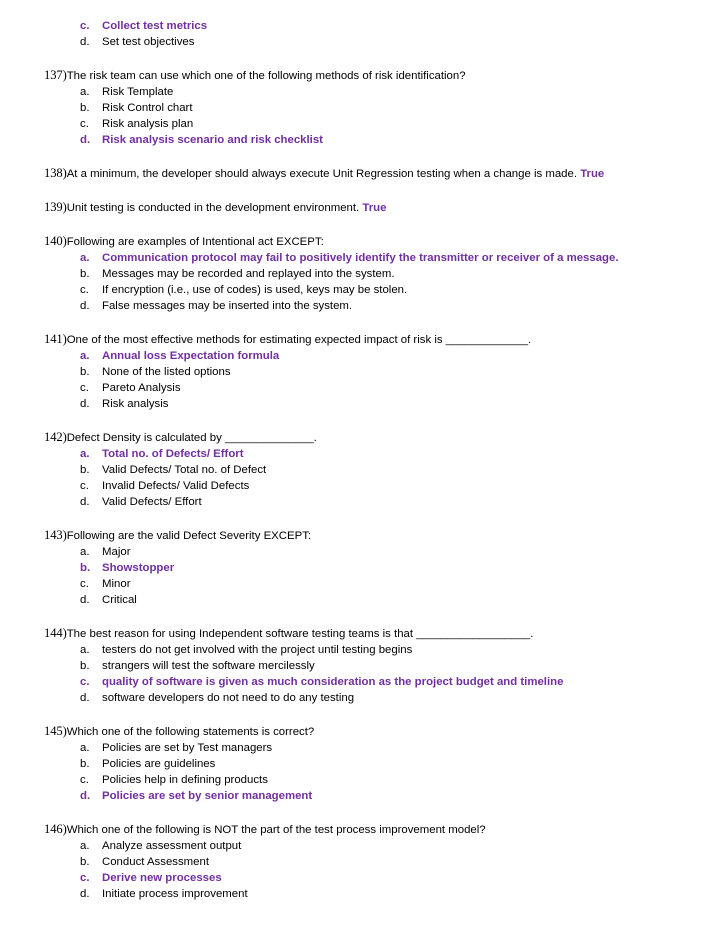 The width and height of the screenshot is (728, 942). What do you see at coordinates (55, 829) in the screenshot?
I see `question-number: 146)` at bounding box center [55, 829].